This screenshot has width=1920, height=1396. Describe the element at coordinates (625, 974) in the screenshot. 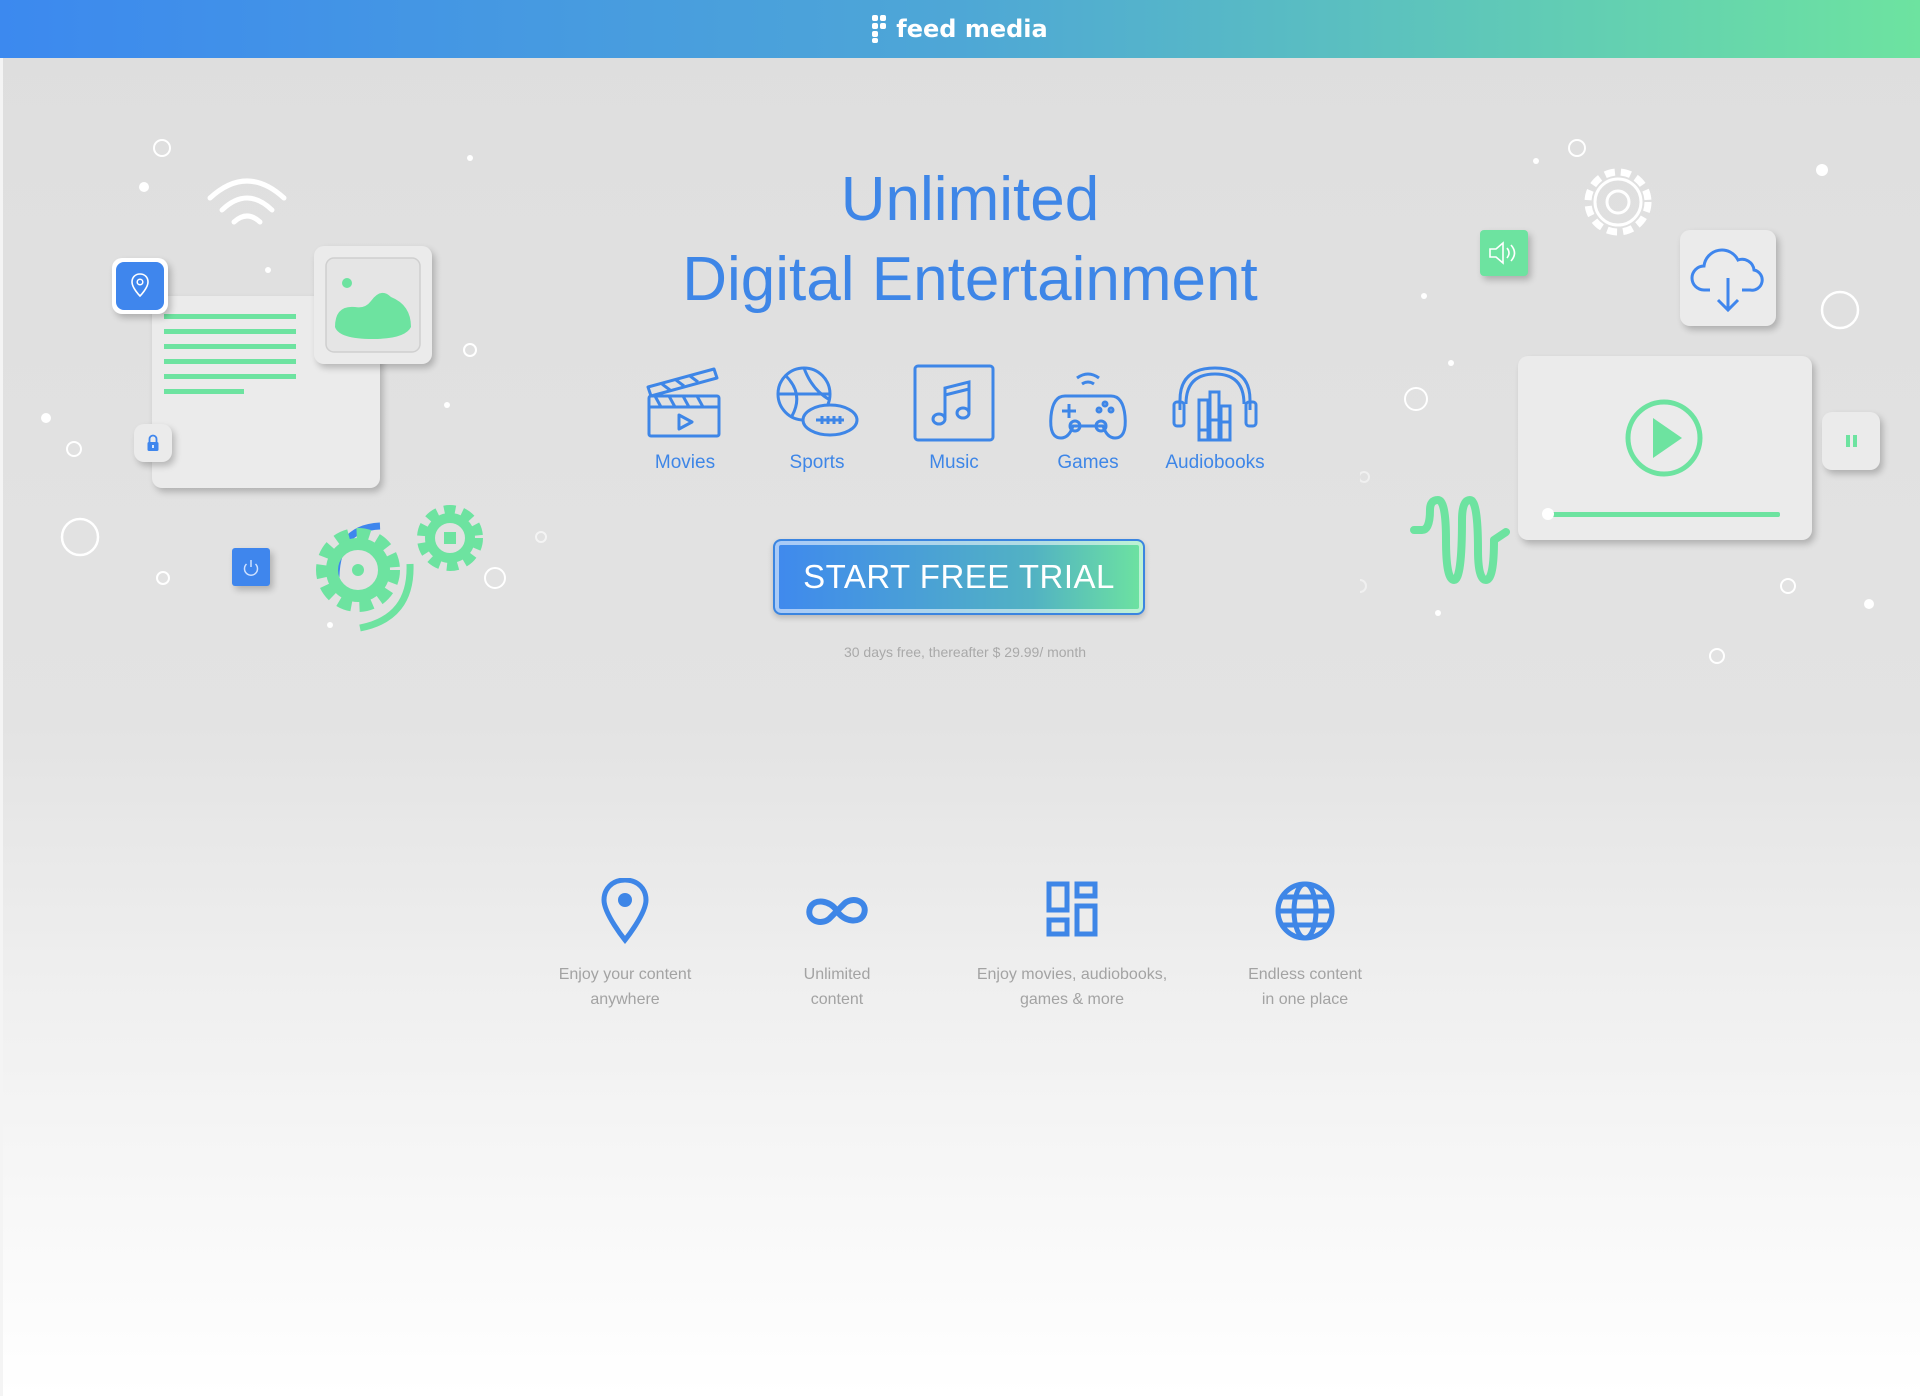

I see `feature-line1: Enjoy your content` at that location.